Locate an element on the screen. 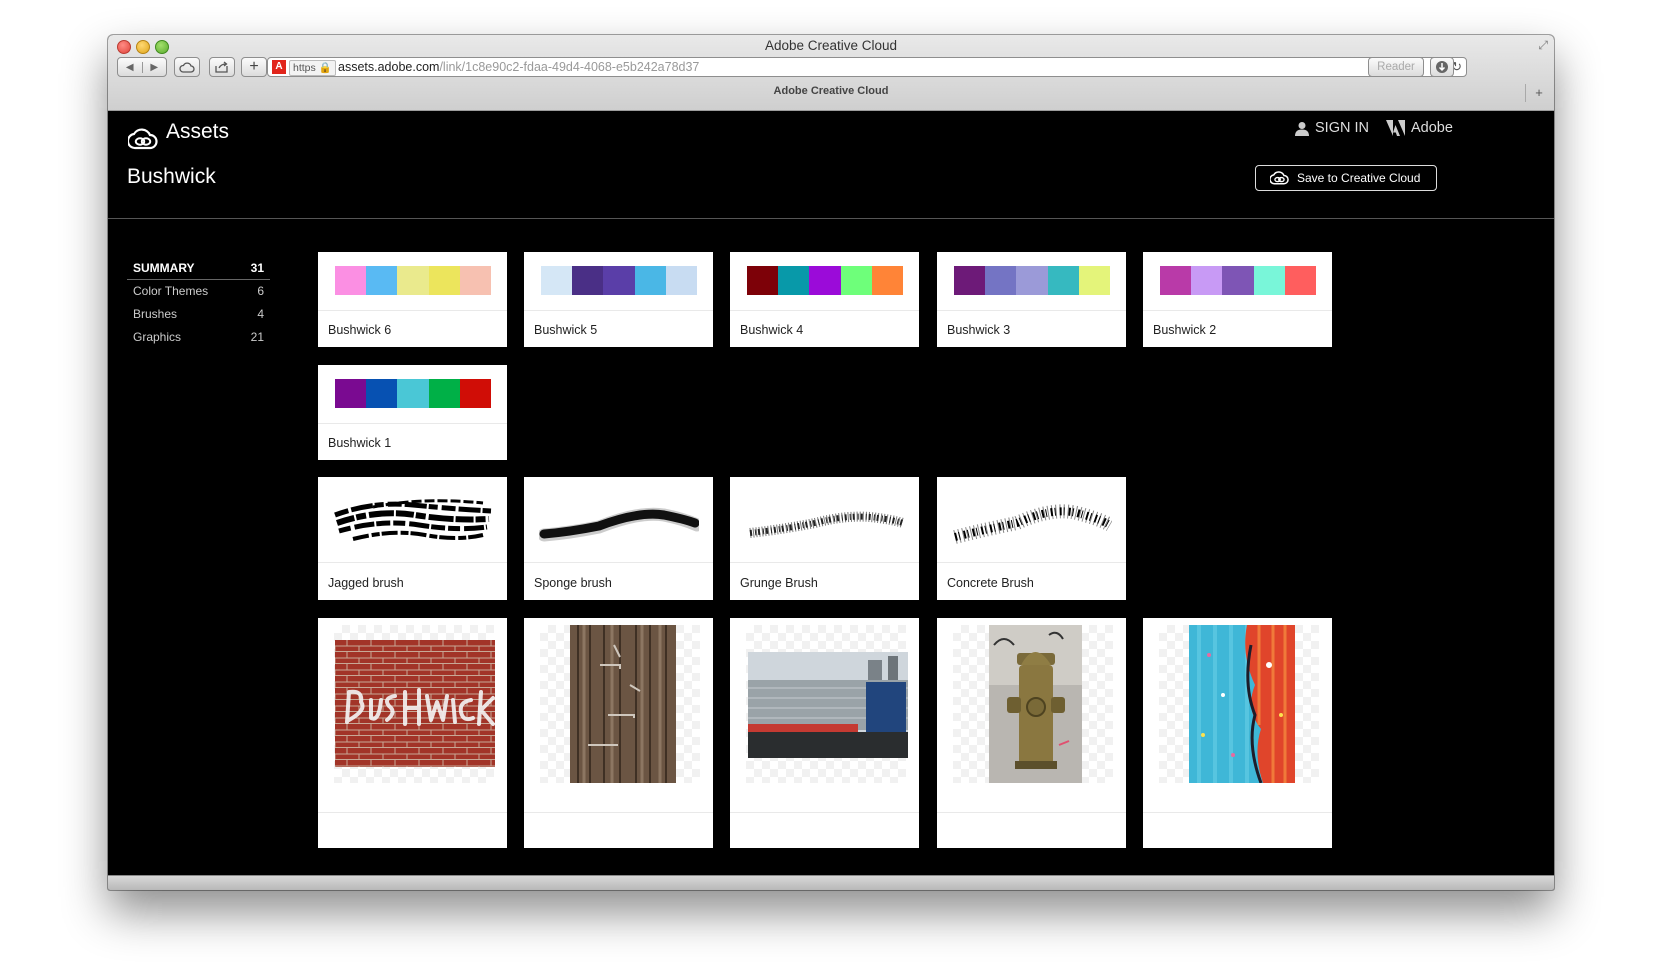  save-to-creative-cloud-button: Save to Creative Cloud is located at coordinates (1346, 178).